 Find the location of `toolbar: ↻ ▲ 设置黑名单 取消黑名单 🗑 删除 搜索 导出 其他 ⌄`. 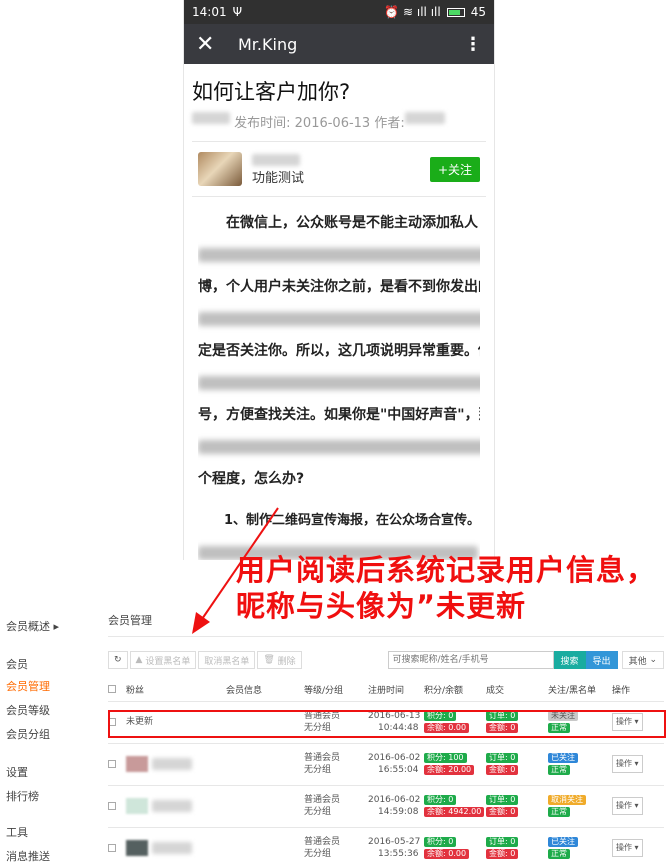

toolbar: ↻ ▲ 设置黑名单 取消黑名单 🗑 删除 搜索 导出 其他 ⌄ is located at coordinates (386, 660).